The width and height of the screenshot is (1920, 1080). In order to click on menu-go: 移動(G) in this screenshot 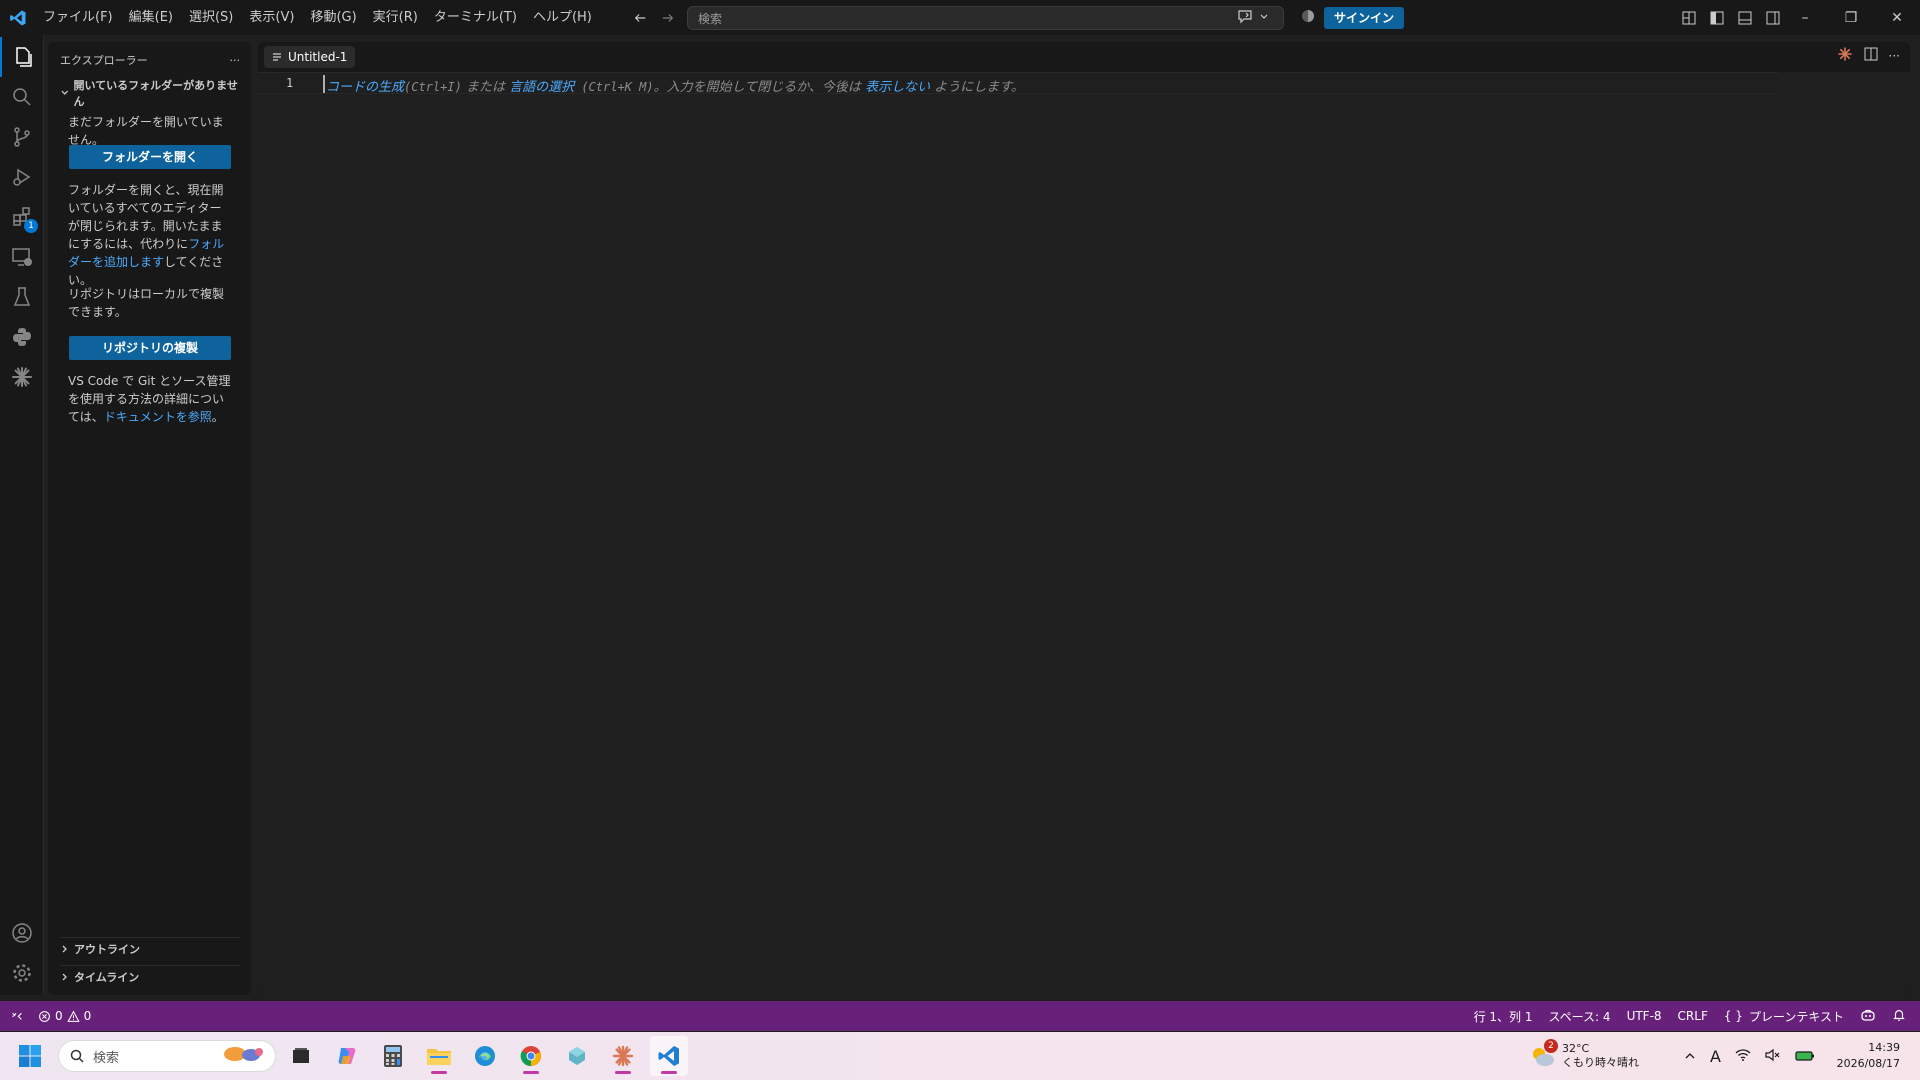, I will do `click(333, 17)`.